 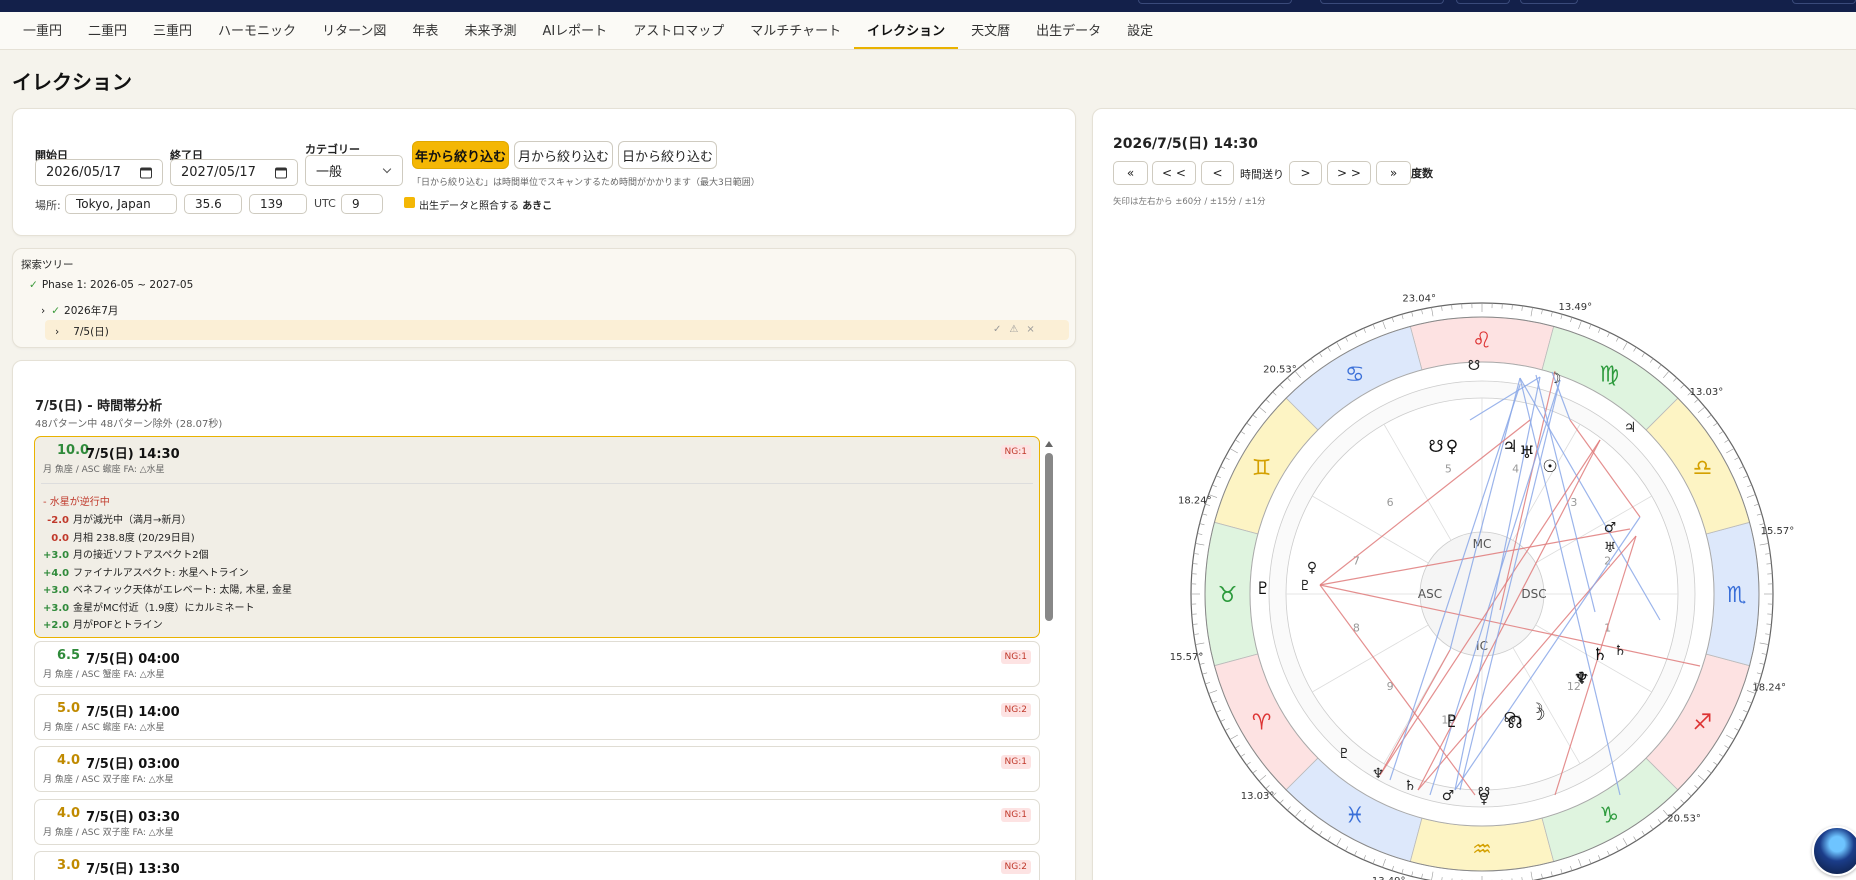 I want to click on compare-checkbox, so click(x=409, y=202).